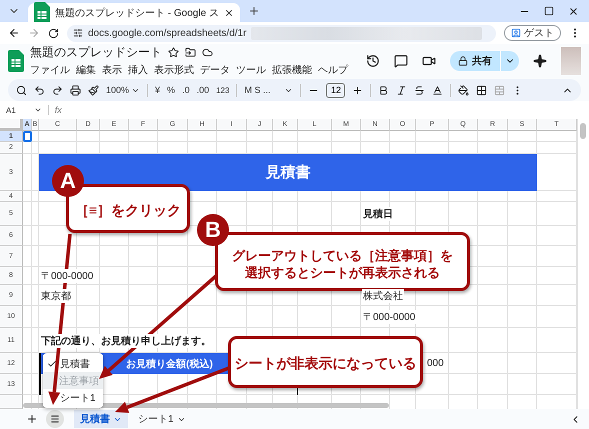  Describe the element at coordinates (78, 33) in the screenshot. I see `site-settings-icon` at that location.